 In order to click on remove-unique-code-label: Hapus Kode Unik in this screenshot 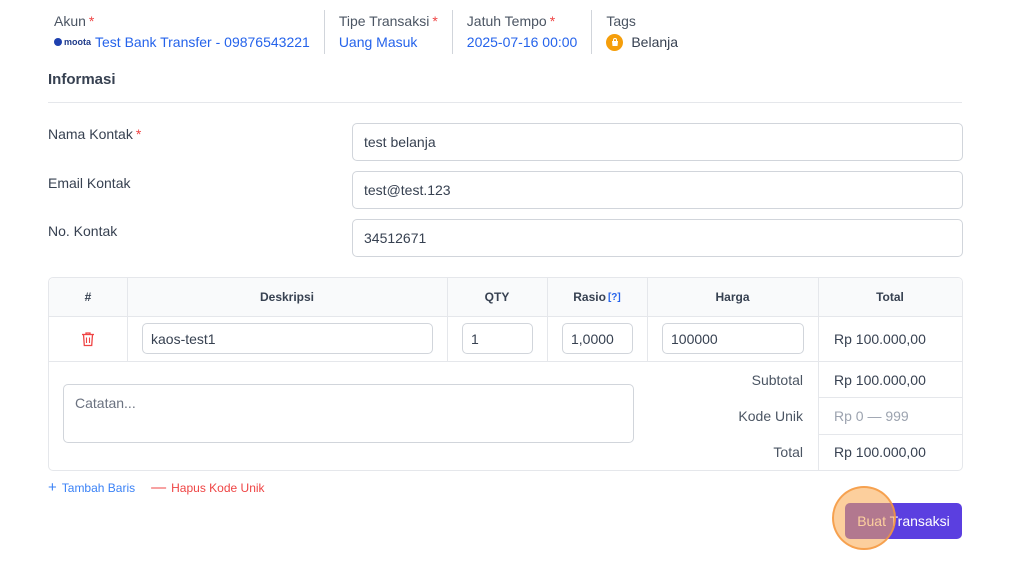, I will do `click(218, 488)`.